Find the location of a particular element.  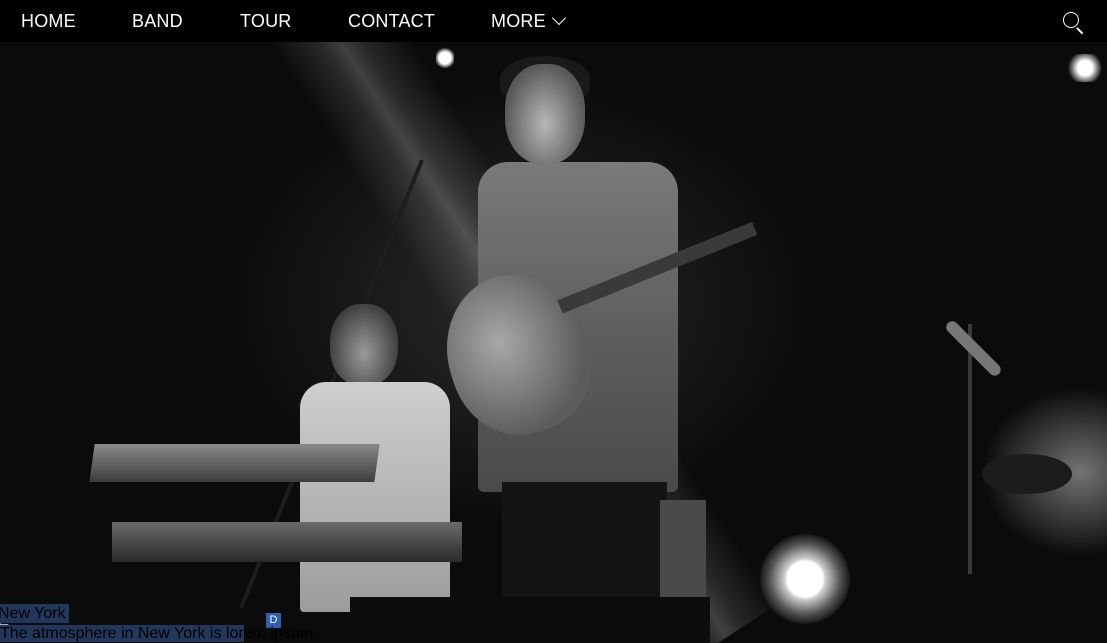

search-icon is located at coordinates (1073, 22).